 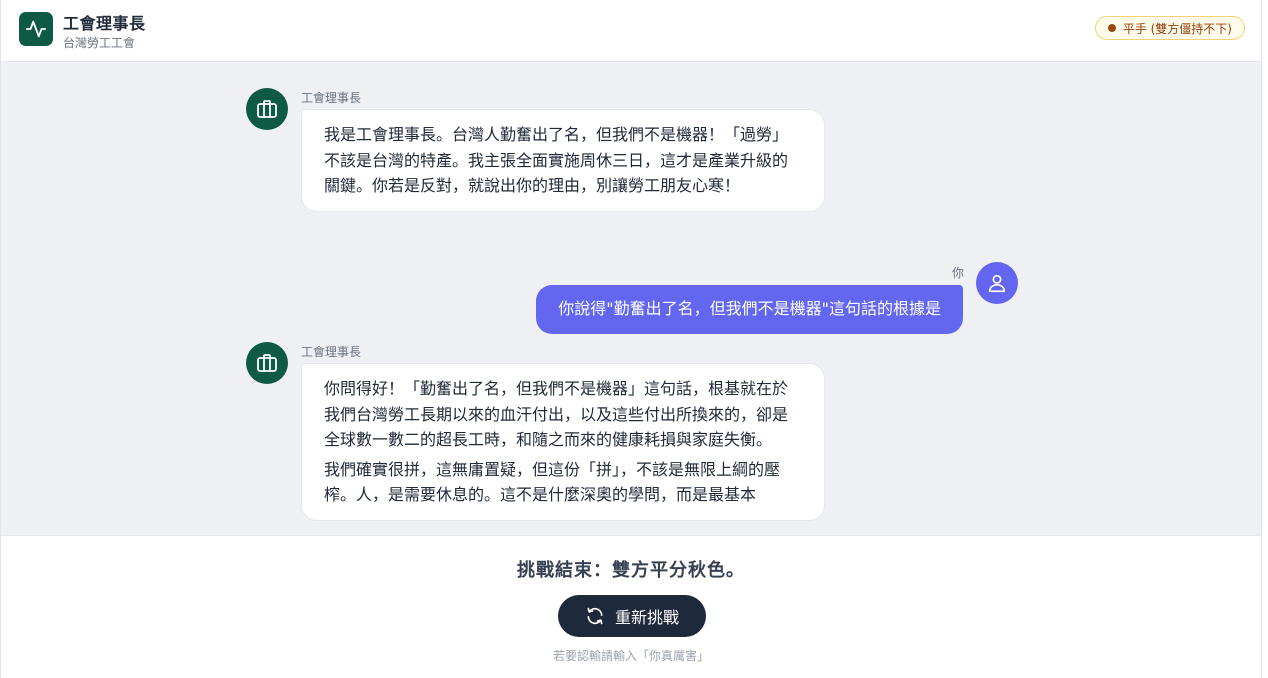 What do you see at coordinates (595, 616) in the screenshot?
I see `refresh-icon` at bounding box center [595, 616].